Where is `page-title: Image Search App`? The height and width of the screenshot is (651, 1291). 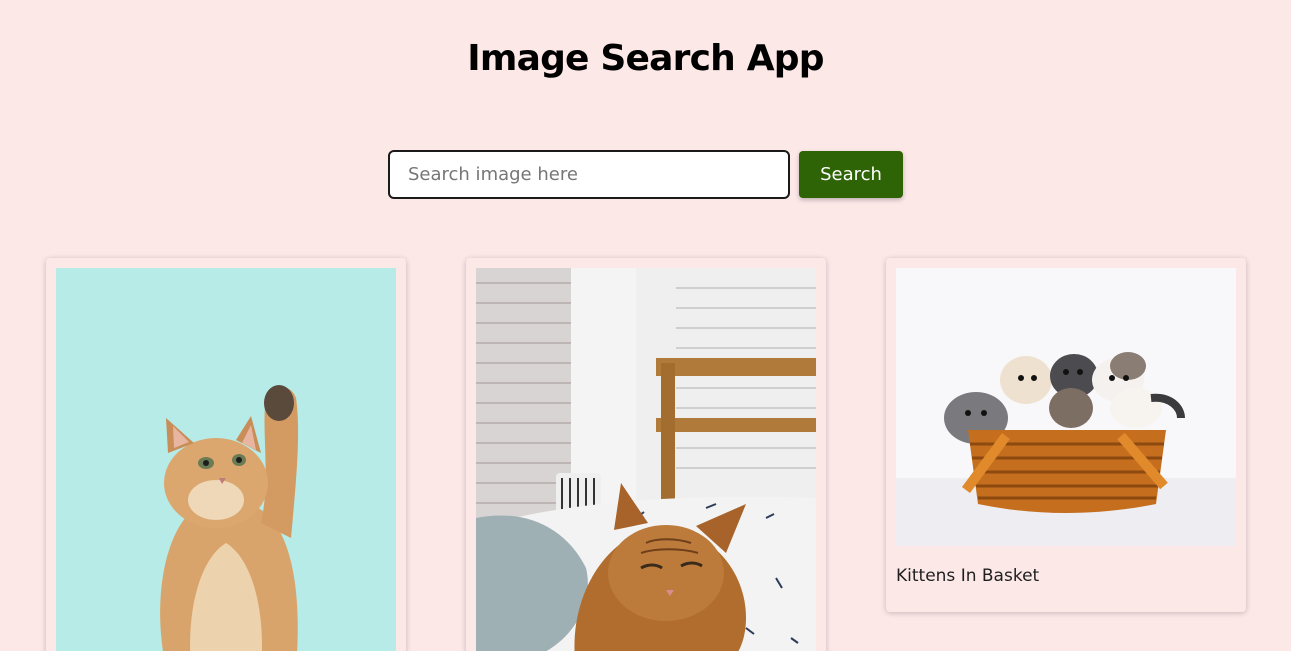
page-title: Image Search App is located at coordinates (645, 58).